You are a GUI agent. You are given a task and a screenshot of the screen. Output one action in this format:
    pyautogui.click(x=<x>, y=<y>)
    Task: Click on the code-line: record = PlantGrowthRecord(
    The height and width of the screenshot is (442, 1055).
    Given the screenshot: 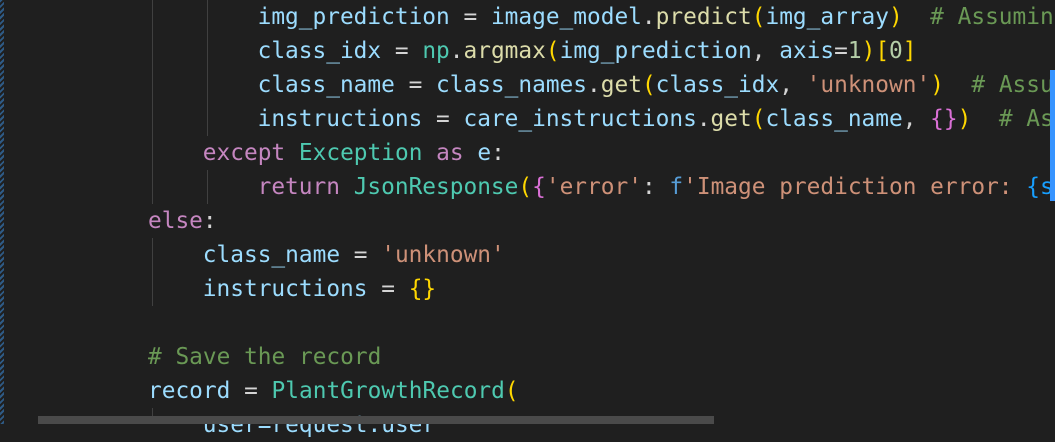 What is the action you would take?
    pyautogui.click(x=333, y=391)
    